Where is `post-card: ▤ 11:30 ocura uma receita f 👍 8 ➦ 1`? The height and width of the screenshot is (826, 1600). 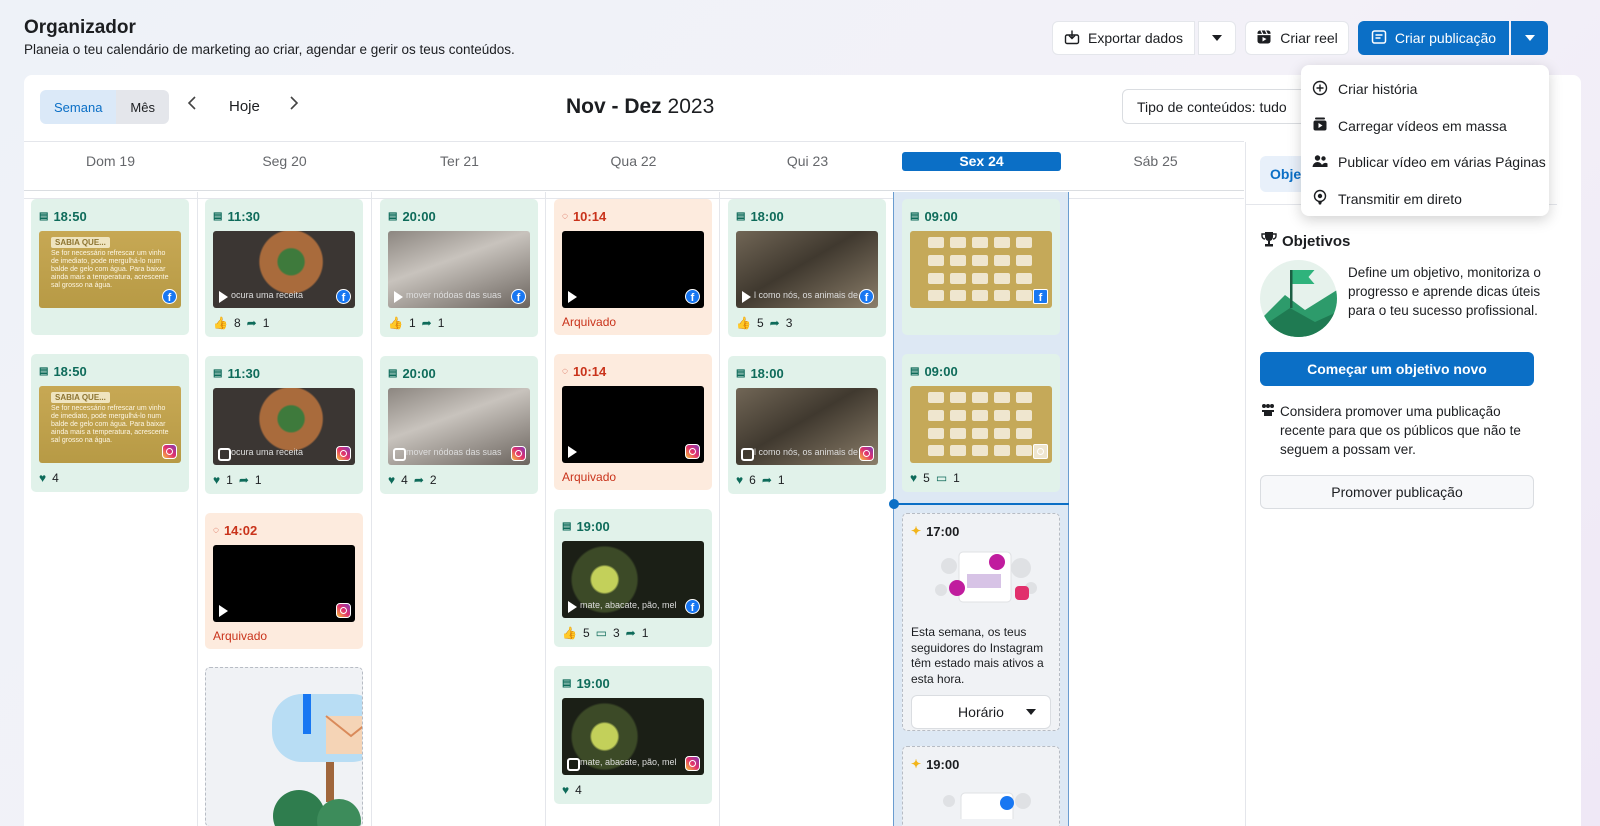 post-card: ▤ 11:30 ocura uma receita f 👍 8 ➦ 1 is located at coordinates (284, 268).